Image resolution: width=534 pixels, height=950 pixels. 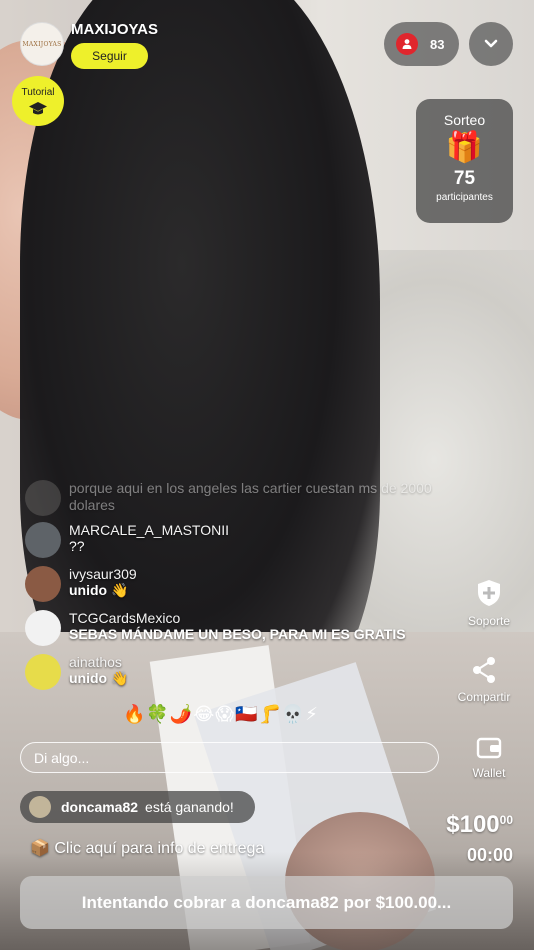 What do you see at coordinates (230, 672) in the screenshot?
I see `chat-message: ainathos unido 👋` at bounding box center [230, 672].